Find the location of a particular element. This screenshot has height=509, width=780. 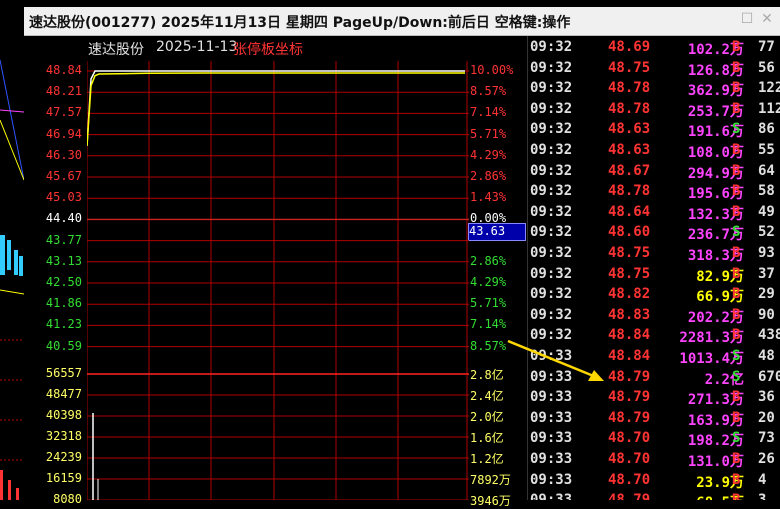

tick-price: 48.83 is located at coordinates (629, 314).